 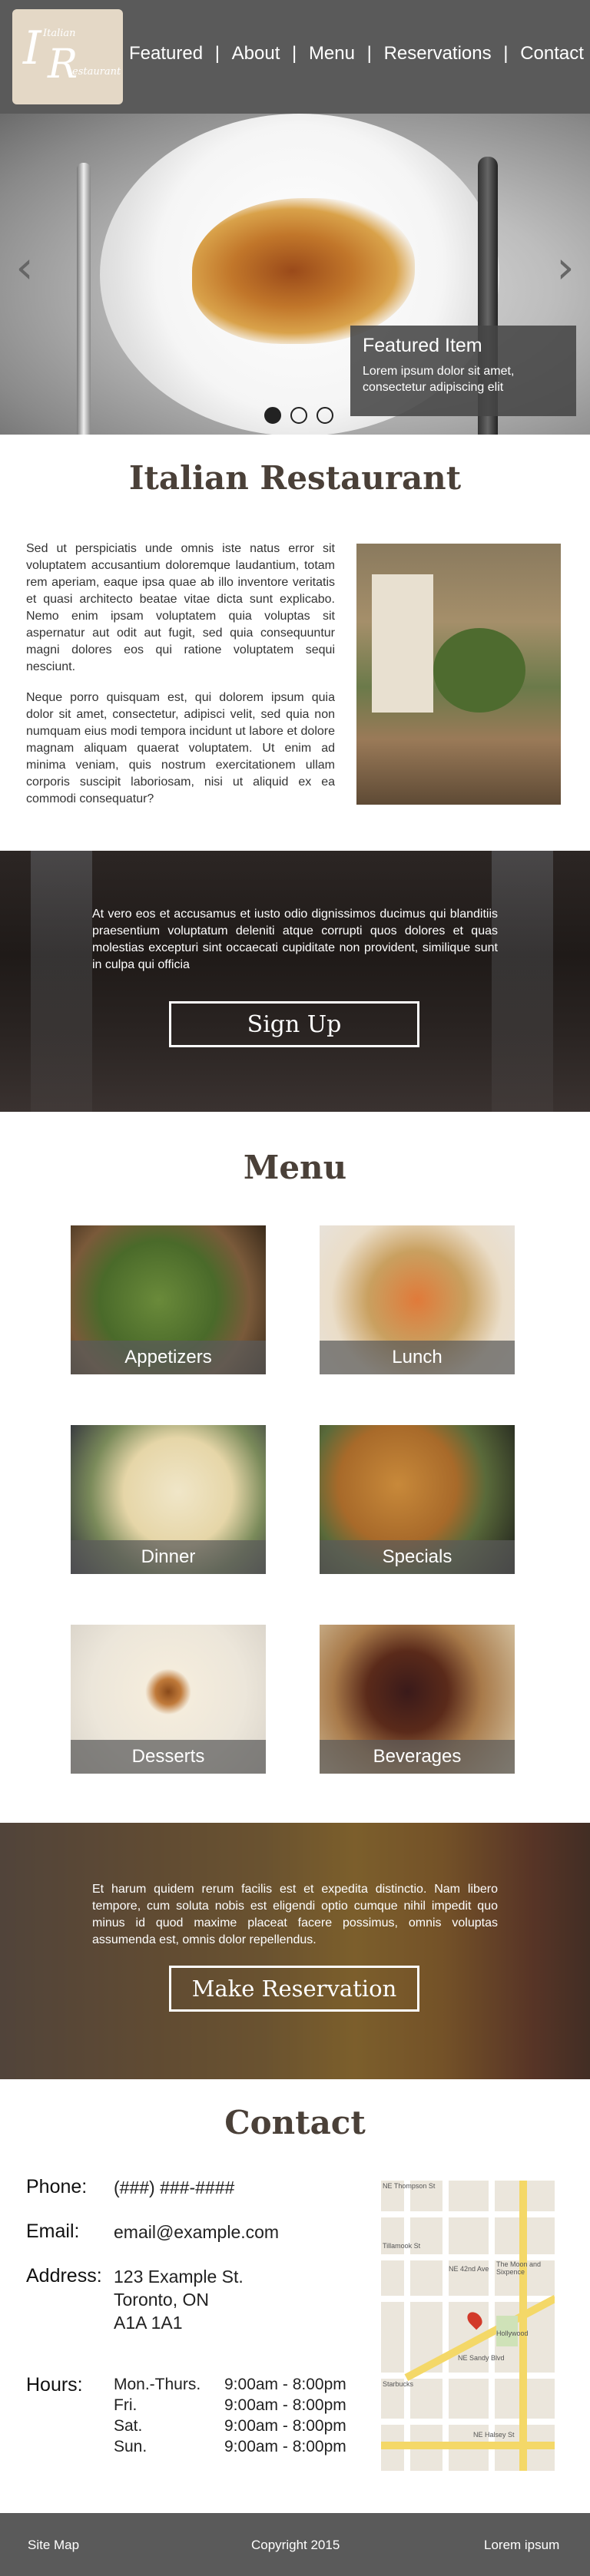 I want to click on hours-row: Sat. 9:00am - 8:00pm, so click(x=230, y=2427).